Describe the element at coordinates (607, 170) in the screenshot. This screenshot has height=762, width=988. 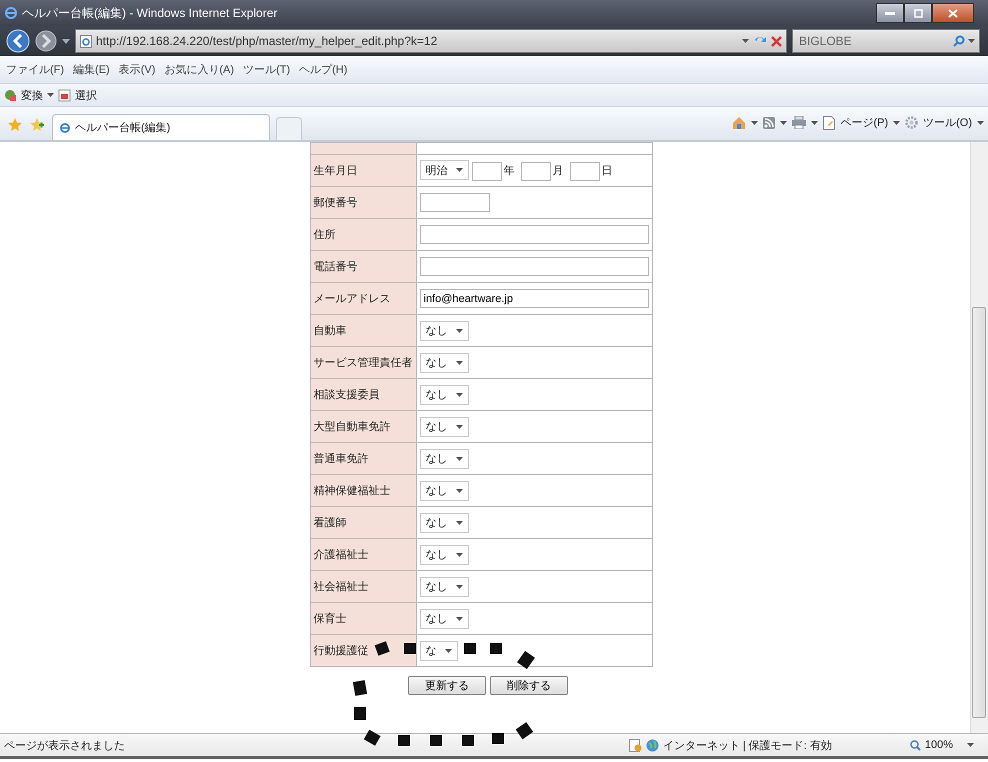
I see `unit-label: 日` at that location.